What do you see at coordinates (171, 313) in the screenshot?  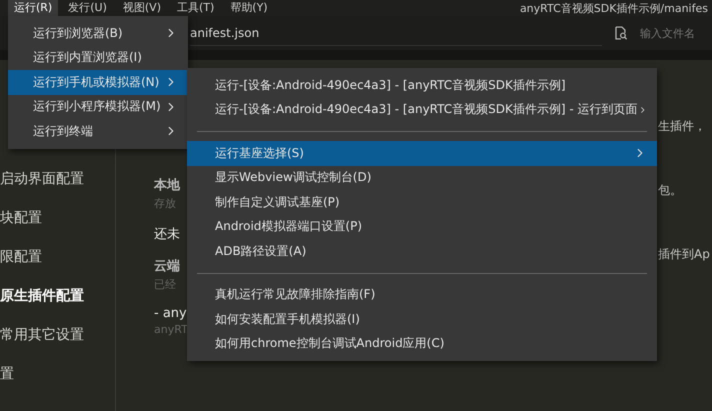 I see `content-text: - any` at bounding box center [171, 313].